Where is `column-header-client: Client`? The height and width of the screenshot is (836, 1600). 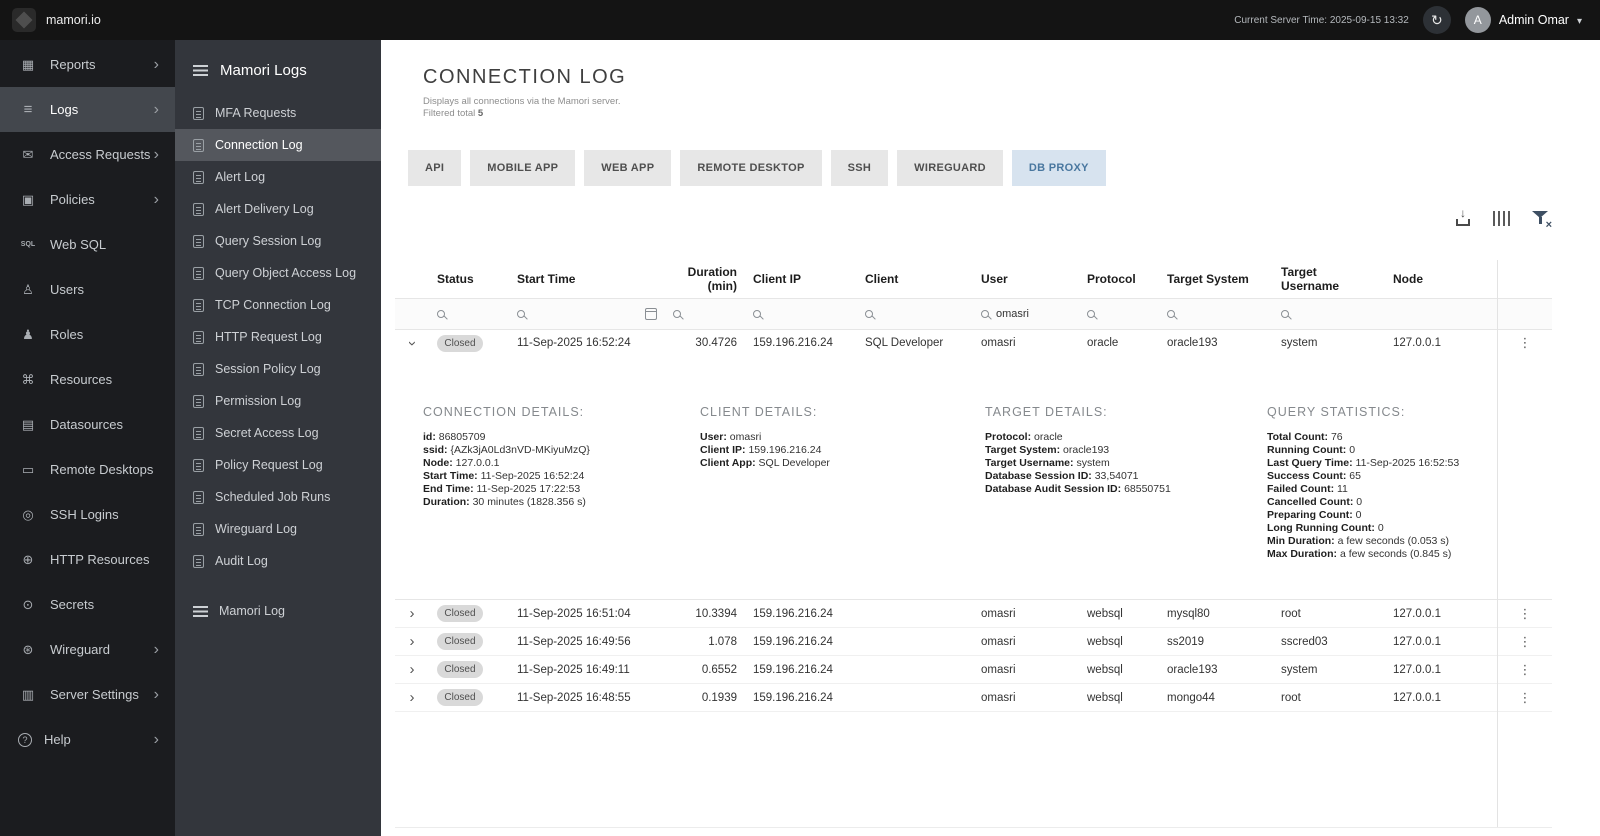 column-header-client: Client is located at coordinates (915, 279).